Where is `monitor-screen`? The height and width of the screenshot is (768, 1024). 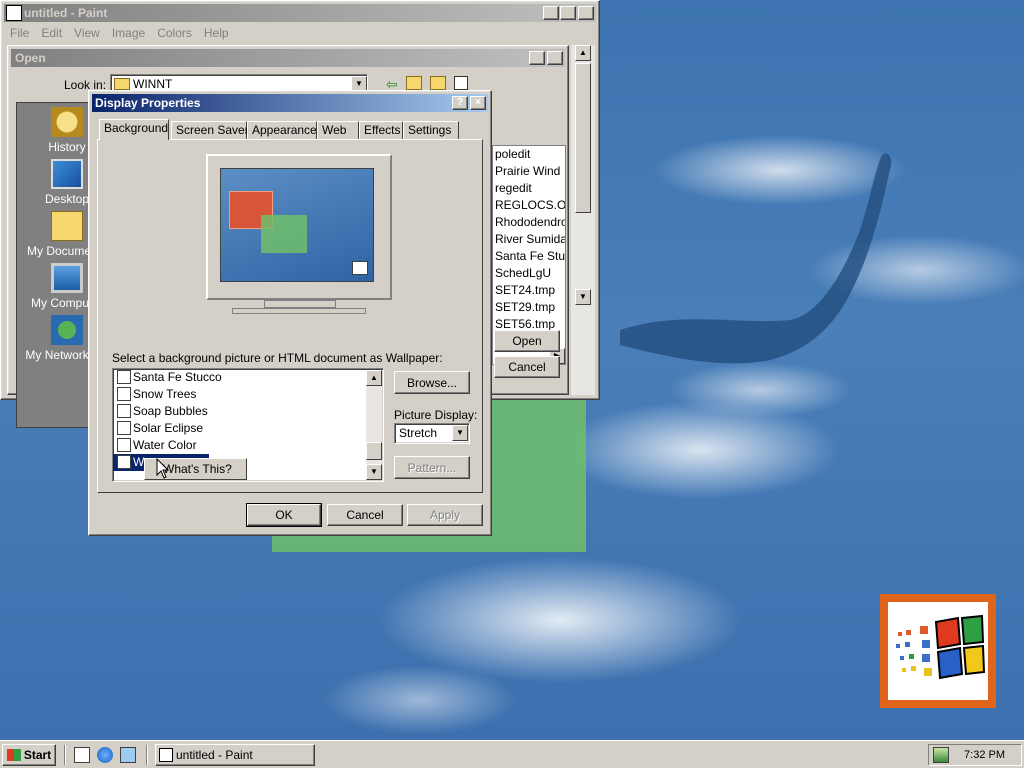
monitor-screen is located at coordinates (297, 225).